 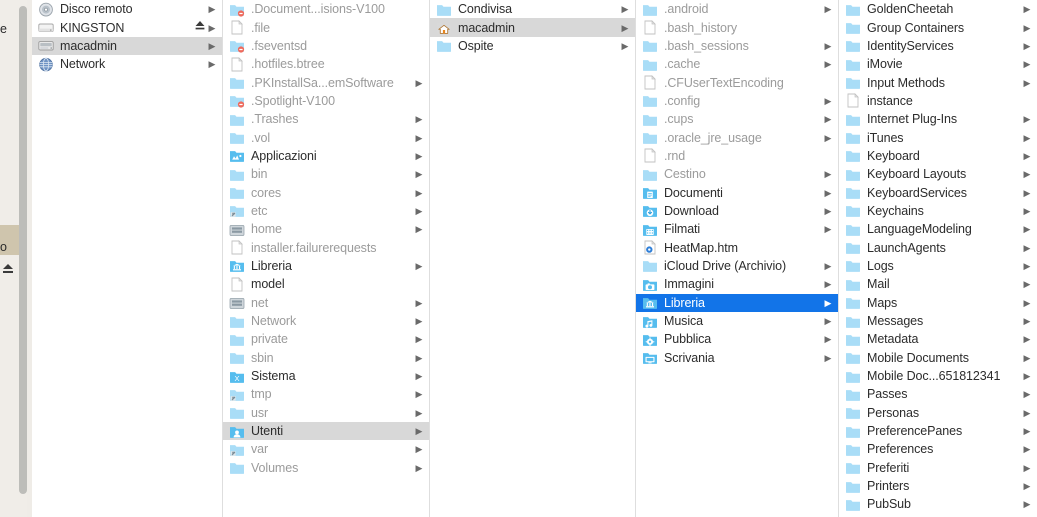 I want to click on file-row: Preferiti ▶, so click(x=938, y=468).